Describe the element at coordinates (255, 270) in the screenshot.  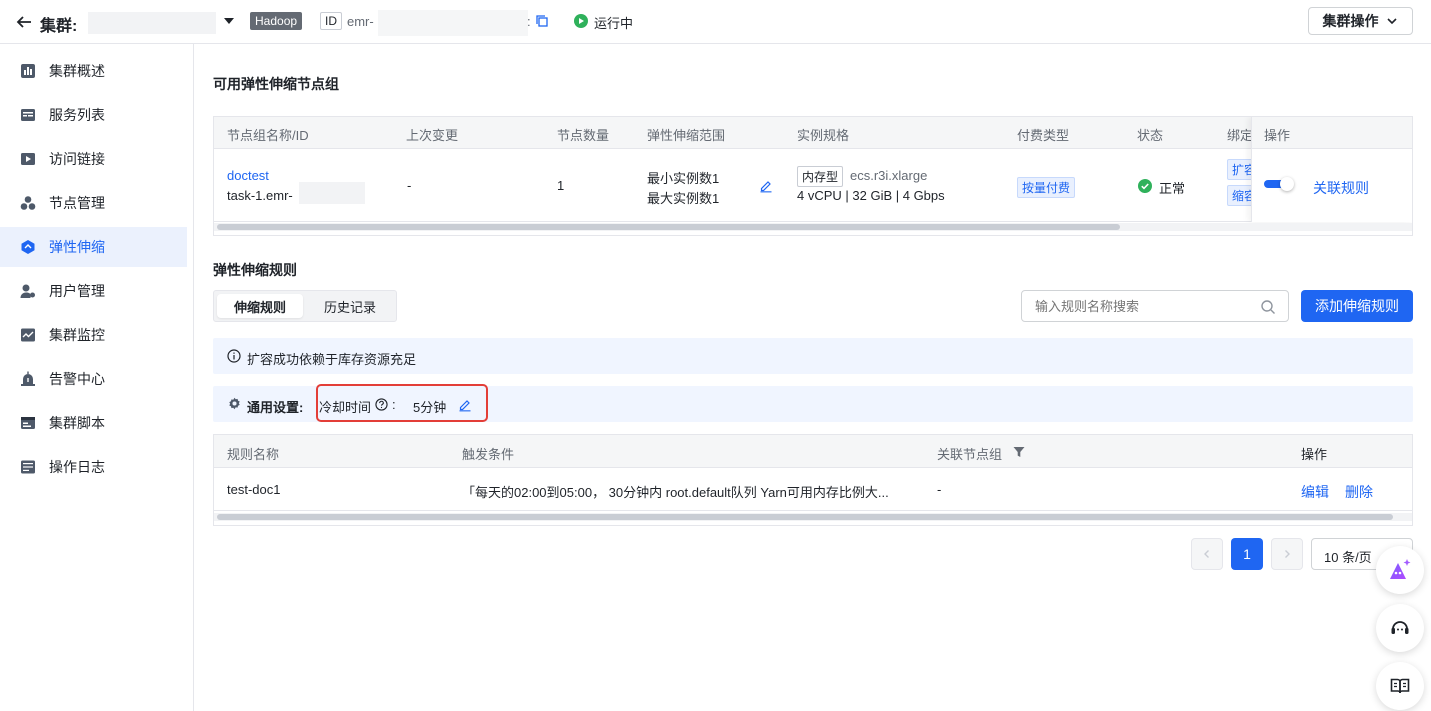
I see `scaling-rules-title: 弹性伸缩规则` at that location.